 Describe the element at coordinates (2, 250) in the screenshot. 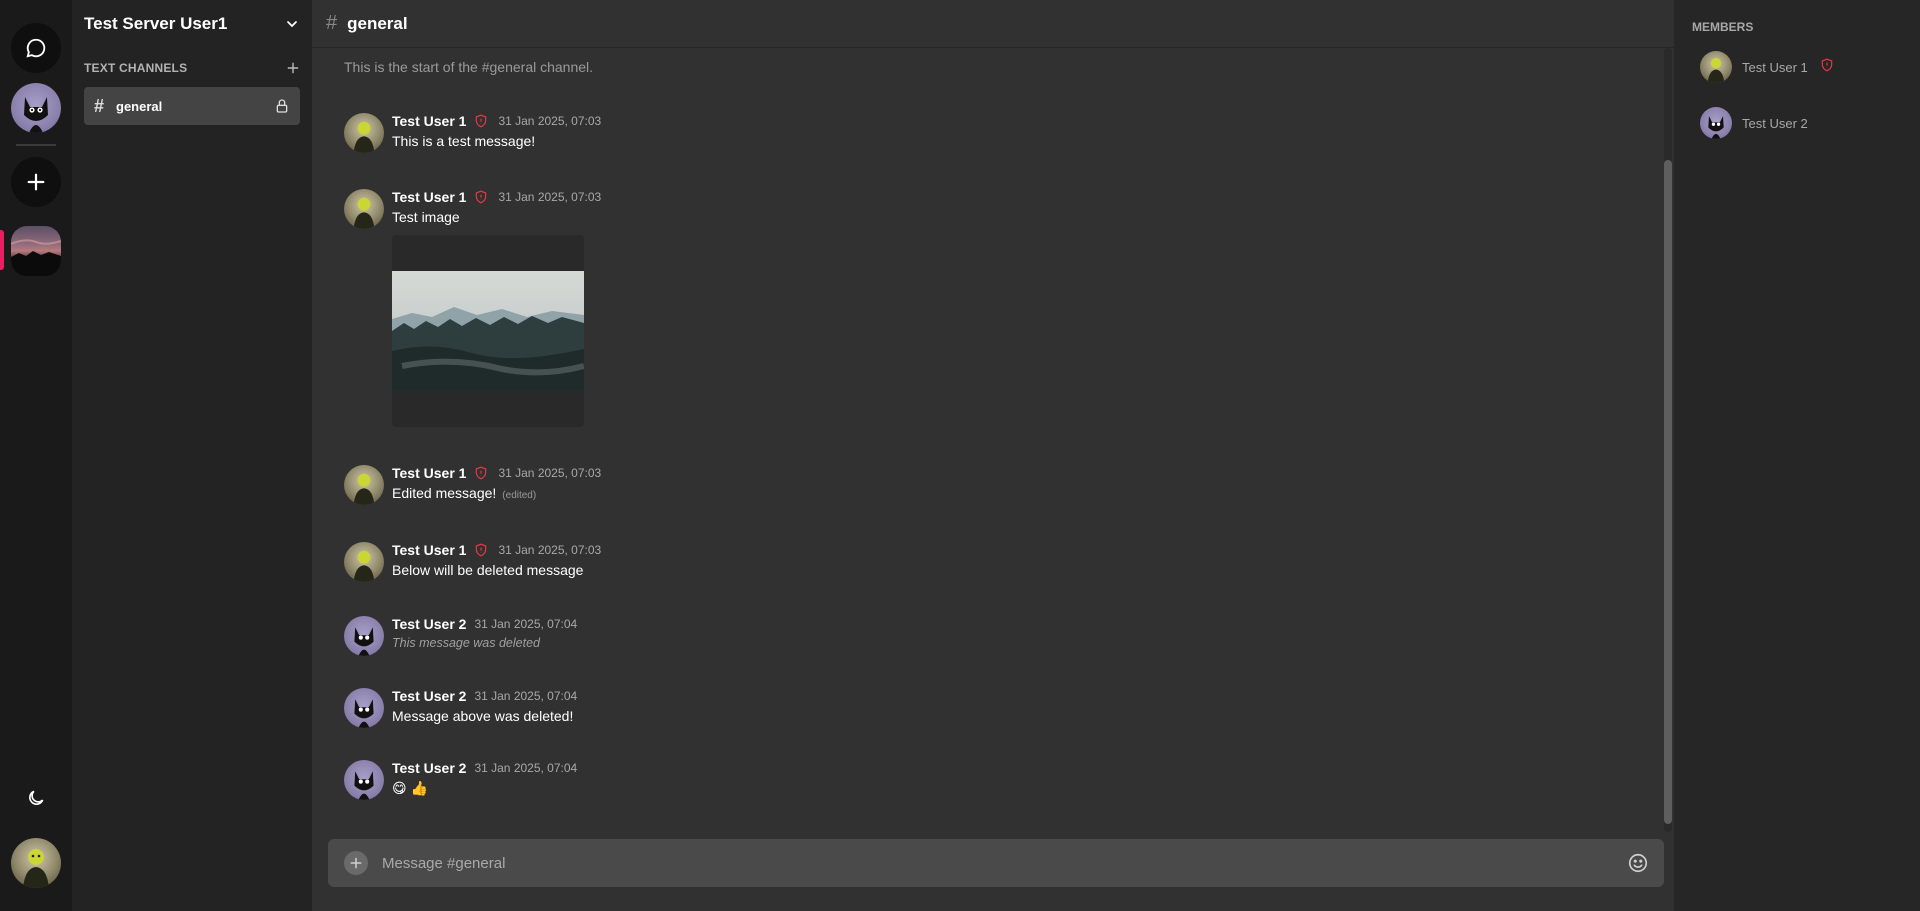

I see `active-server-indicator` at that location.